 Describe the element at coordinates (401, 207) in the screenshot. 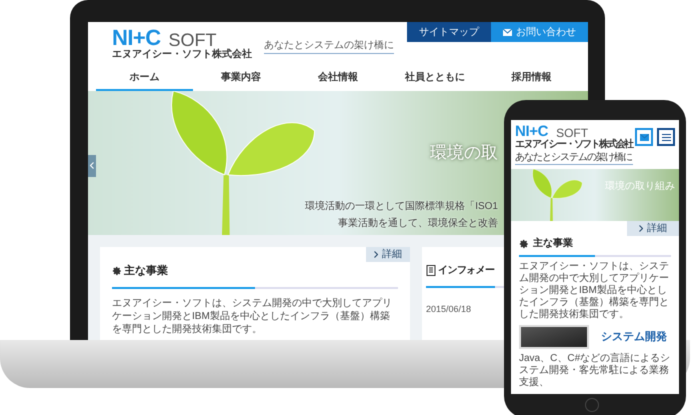

I see `hero-caption: 環境活動の一環として国際標準規格「ISO1` at that location.